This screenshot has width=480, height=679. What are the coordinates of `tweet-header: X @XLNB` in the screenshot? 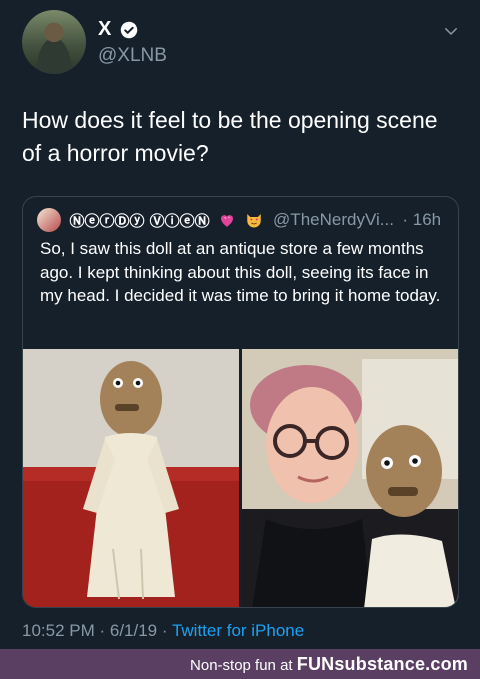 It's located at (242, 42).